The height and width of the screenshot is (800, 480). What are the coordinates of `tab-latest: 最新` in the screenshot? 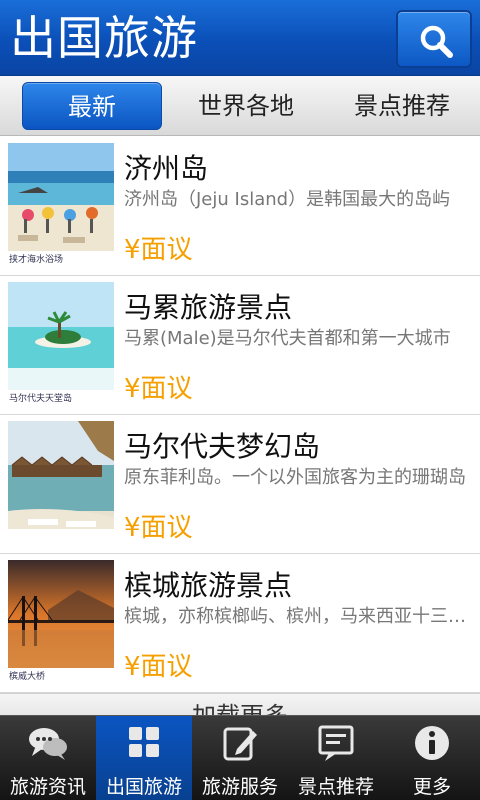 It's located at (92, 106).